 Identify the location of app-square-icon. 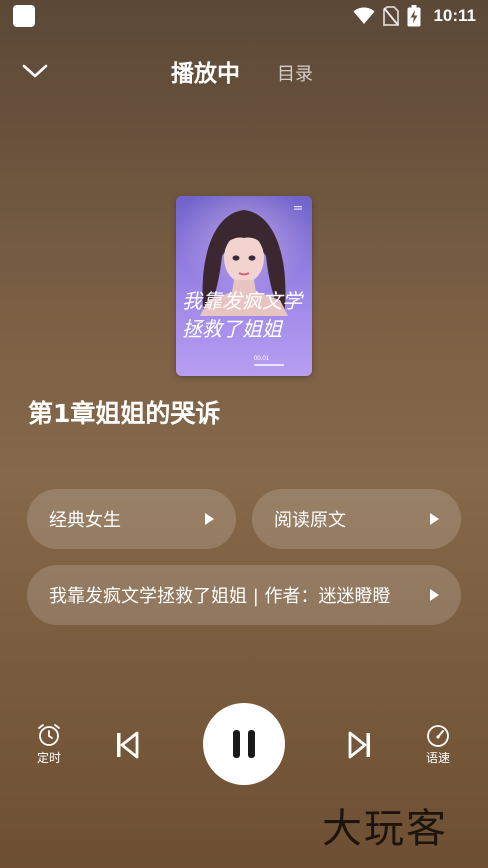
(24, 16).